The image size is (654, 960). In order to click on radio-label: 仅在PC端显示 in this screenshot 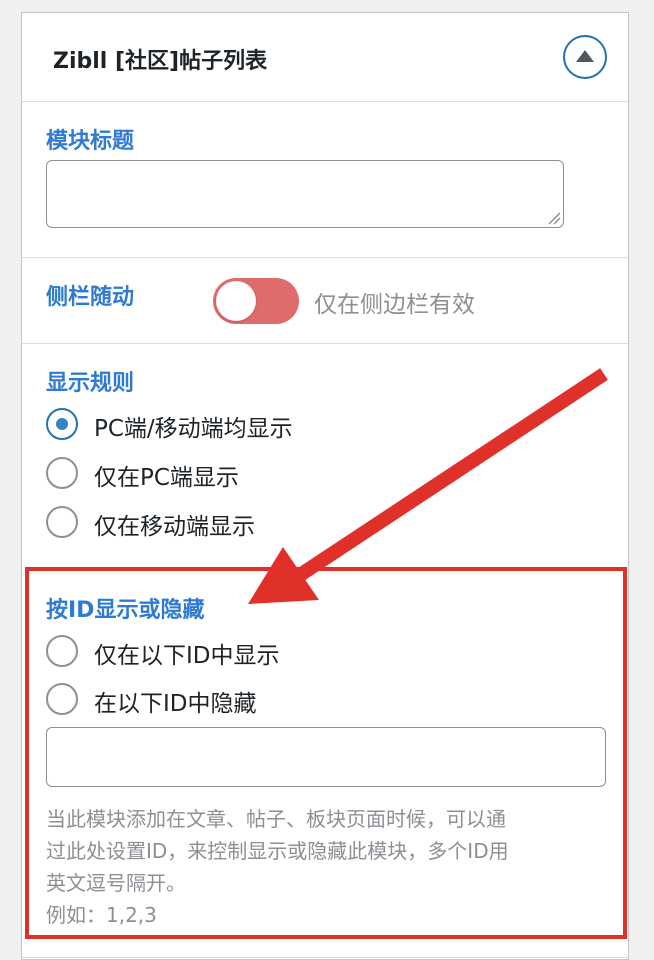, I will do `click(166, 478)`.